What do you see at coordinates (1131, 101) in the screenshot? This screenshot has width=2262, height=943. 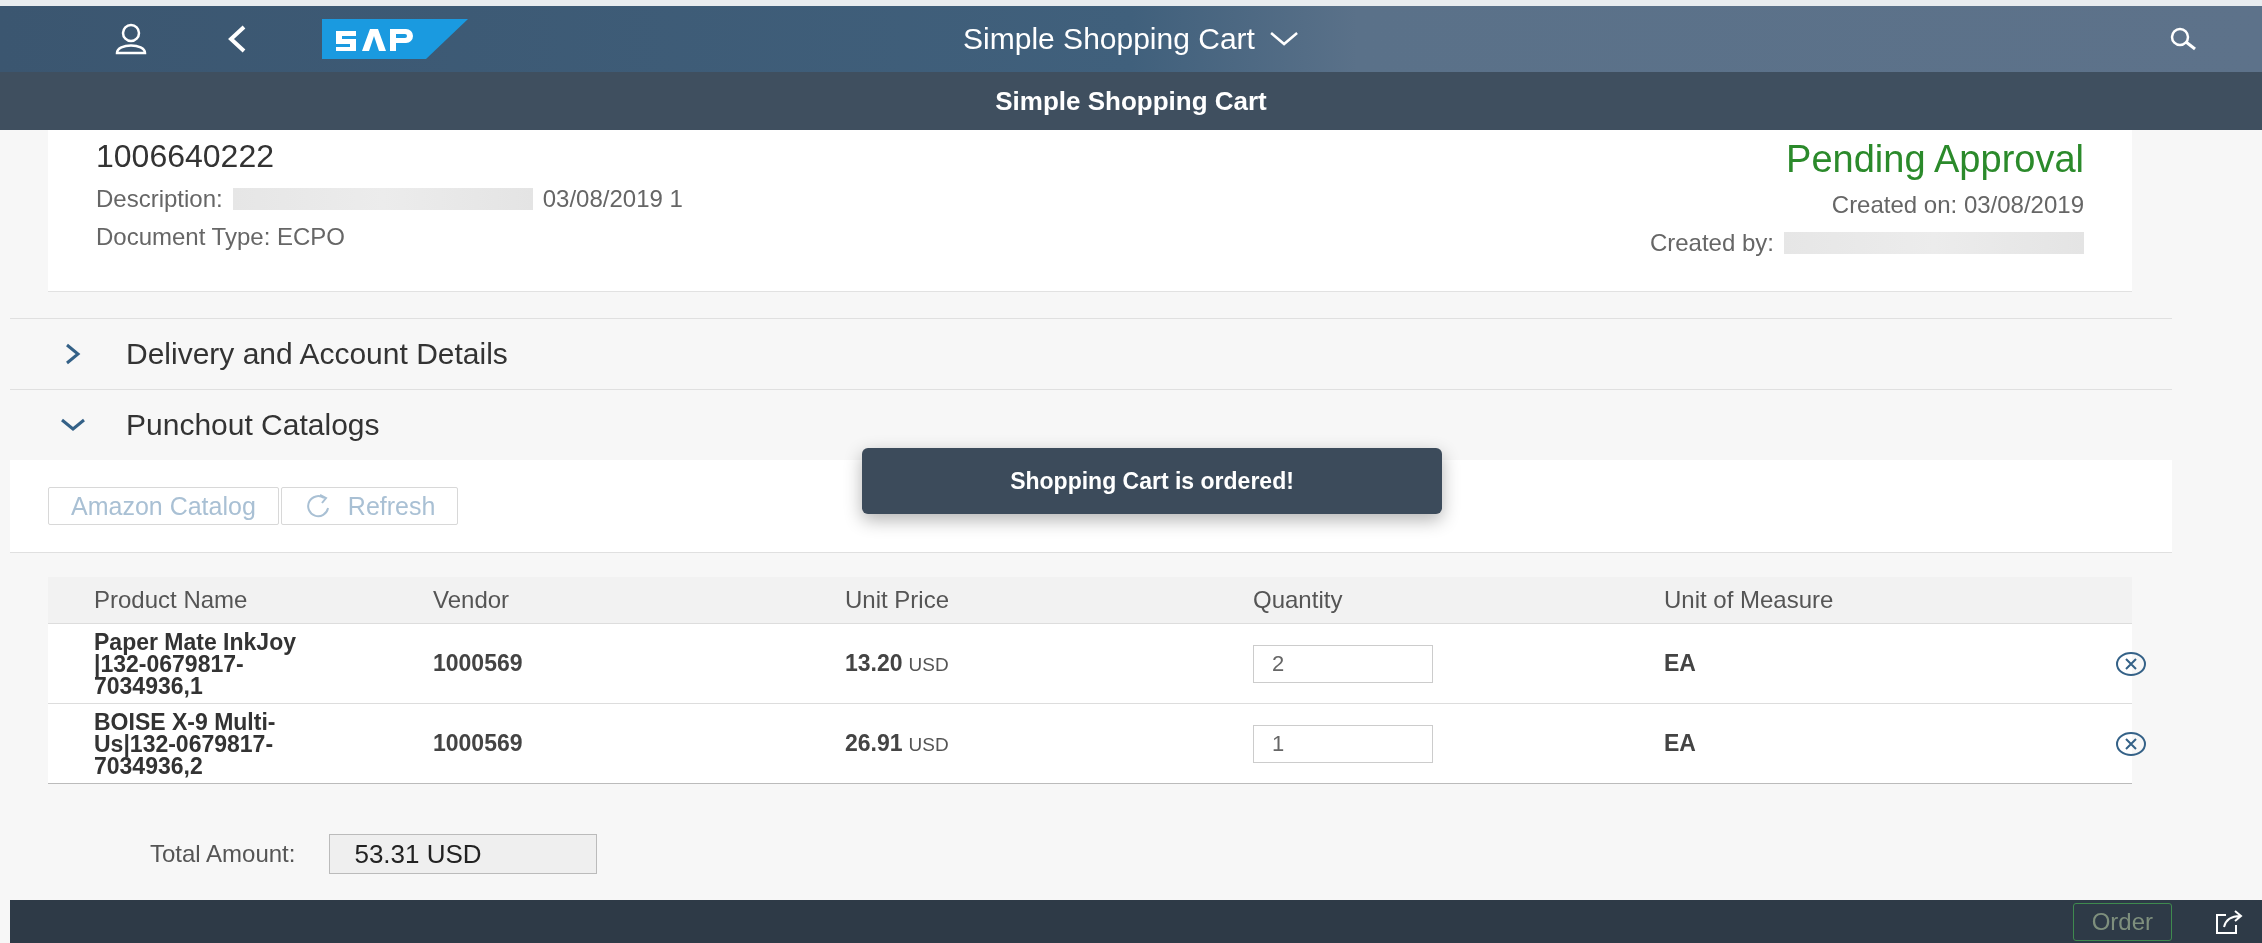 I see `page-title: Simple Shopping Cart` at bounding box center [1131, 101].